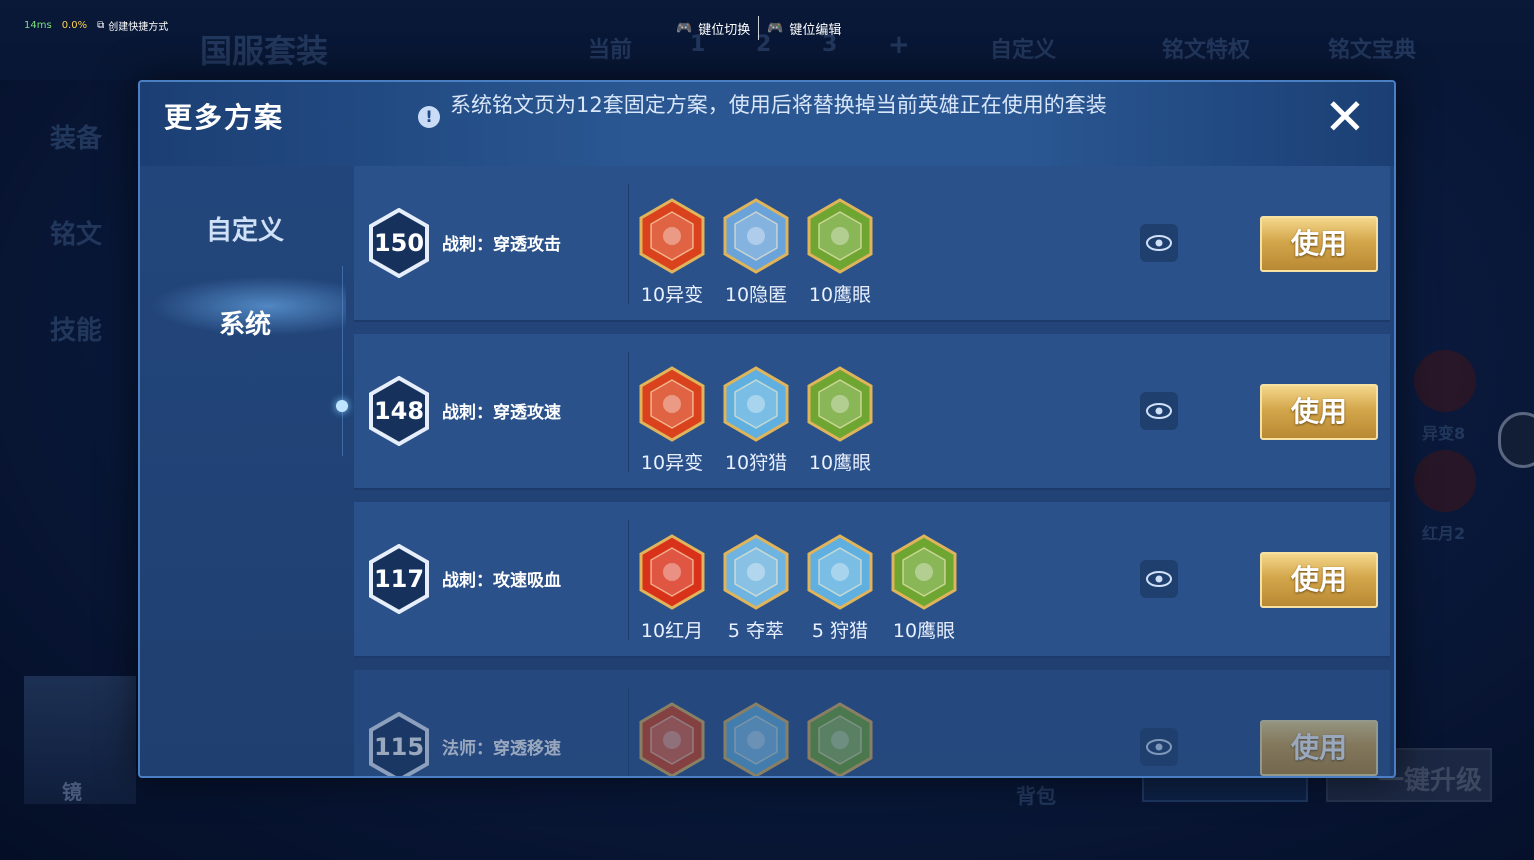 The width and height of the screenshot is (1534, 860). Describe the element at coordinates (756, 572) in the screenshot. I see `rune-duocui-blue-icon` at that location.